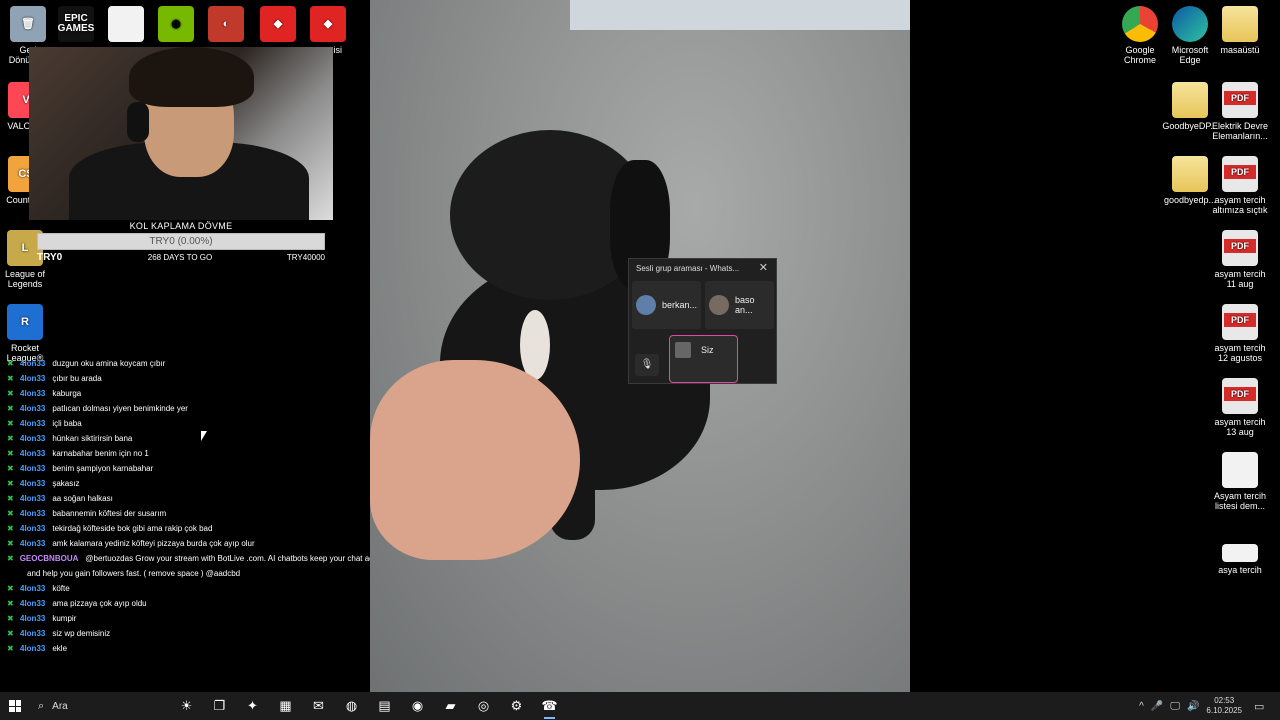  What do you see at coordinates (707, 350) in the screenshot?
I see `self-label: Siz` at bounding box center [707, 350].